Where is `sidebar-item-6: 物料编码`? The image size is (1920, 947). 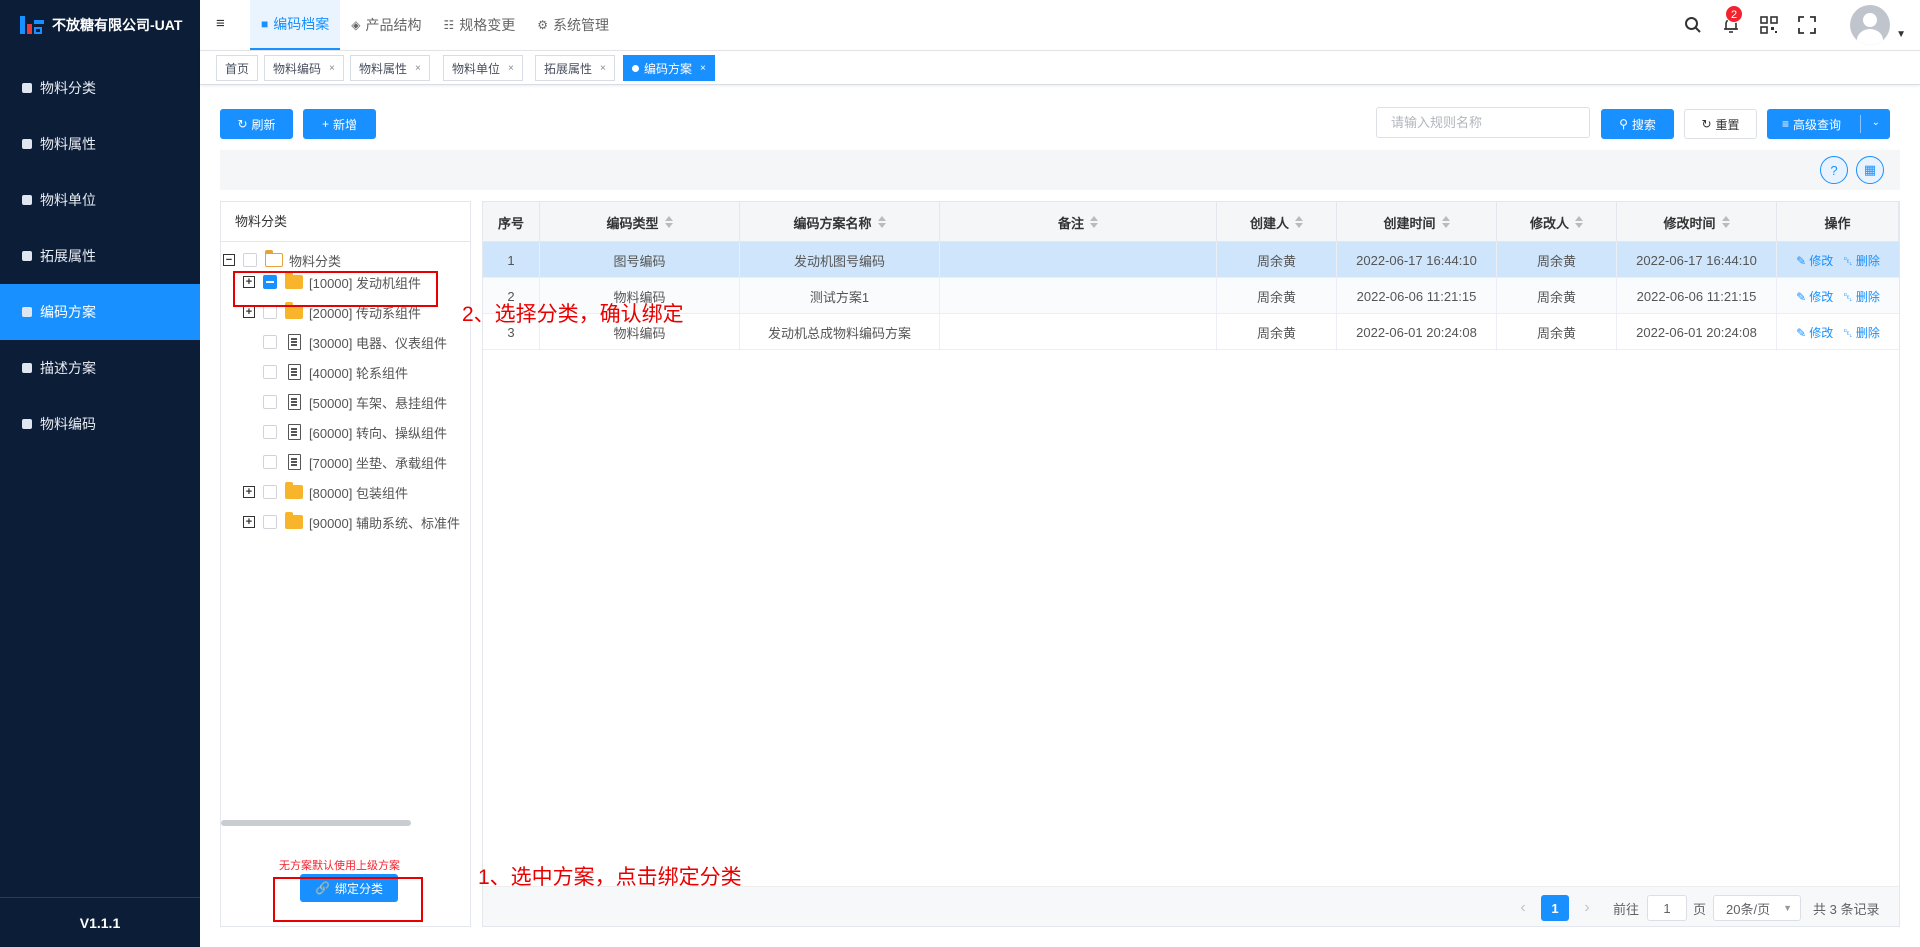 sidebar-item-6: 物料编码 is located at coordinates (100, 424).